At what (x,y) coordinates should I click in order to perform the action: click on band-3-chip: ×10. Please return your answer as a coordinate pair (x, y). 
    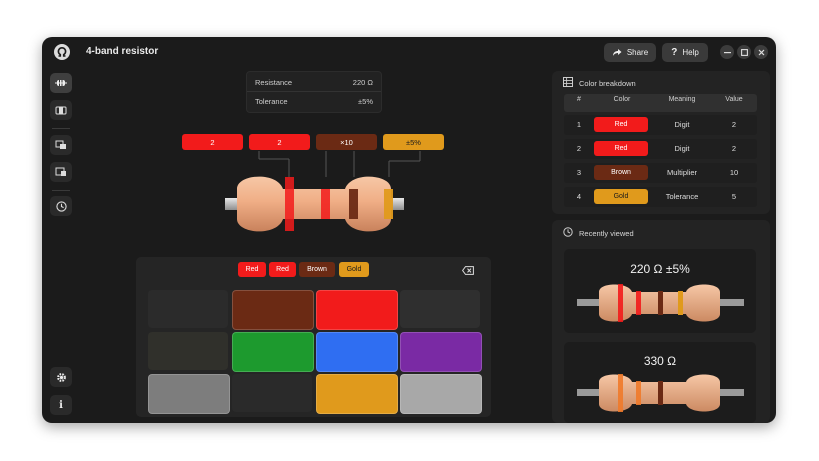
    Looking at the image, I should click on (346, 142).